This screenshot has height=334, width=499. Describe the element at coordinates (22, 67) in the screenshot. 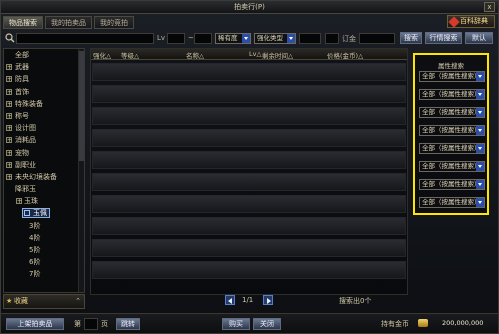

I see `category-label: 武器` at that location.